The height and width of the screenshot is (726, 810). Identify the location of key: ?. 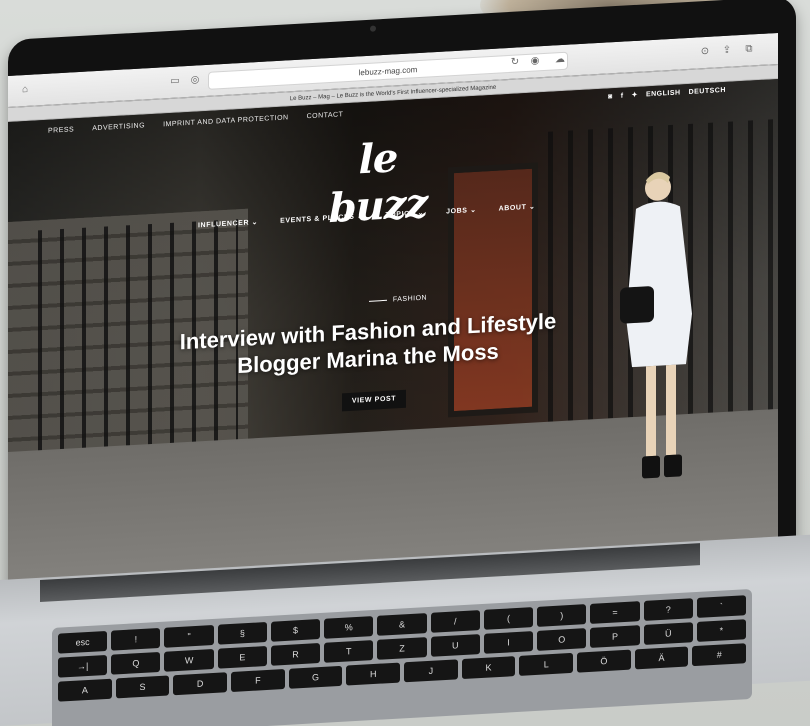
(668, 609).